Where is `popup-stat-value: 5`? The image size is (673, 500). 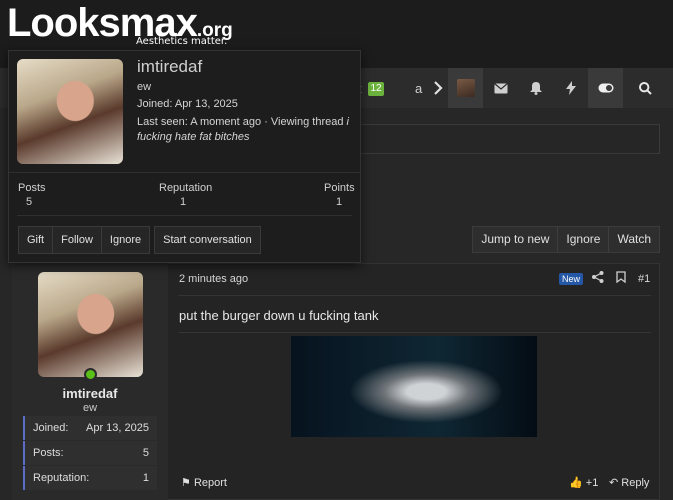
popup-stat-value: 5 is located at coordinates (29, 202).